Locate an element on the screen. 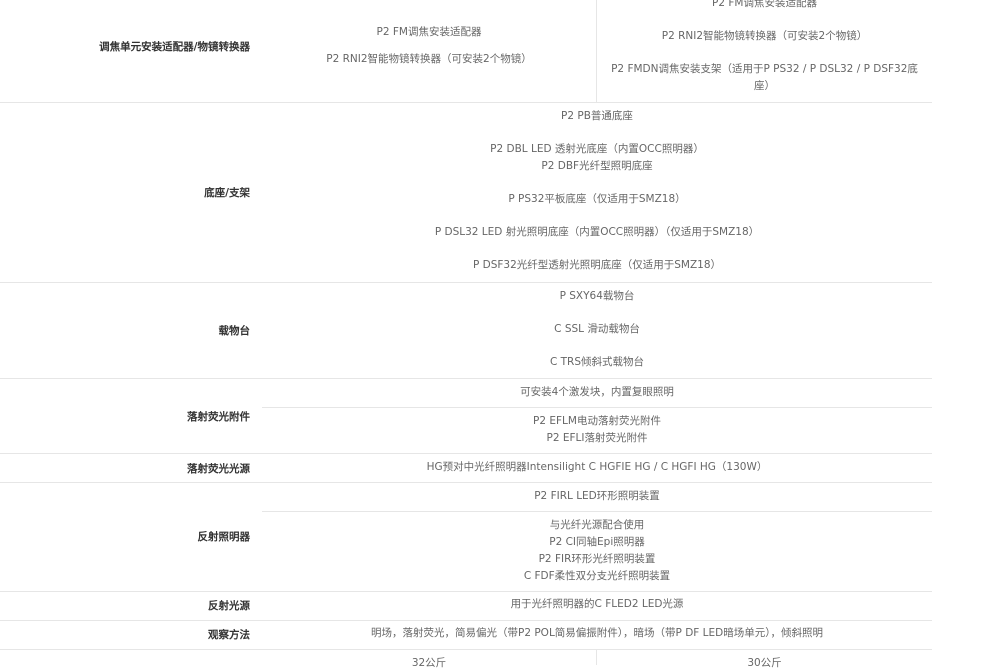 Image resolution: width=1008 pixels, height=672 pixels. row-label-epi-source: 落射荧光光源 is located at coordinates (218, 469).